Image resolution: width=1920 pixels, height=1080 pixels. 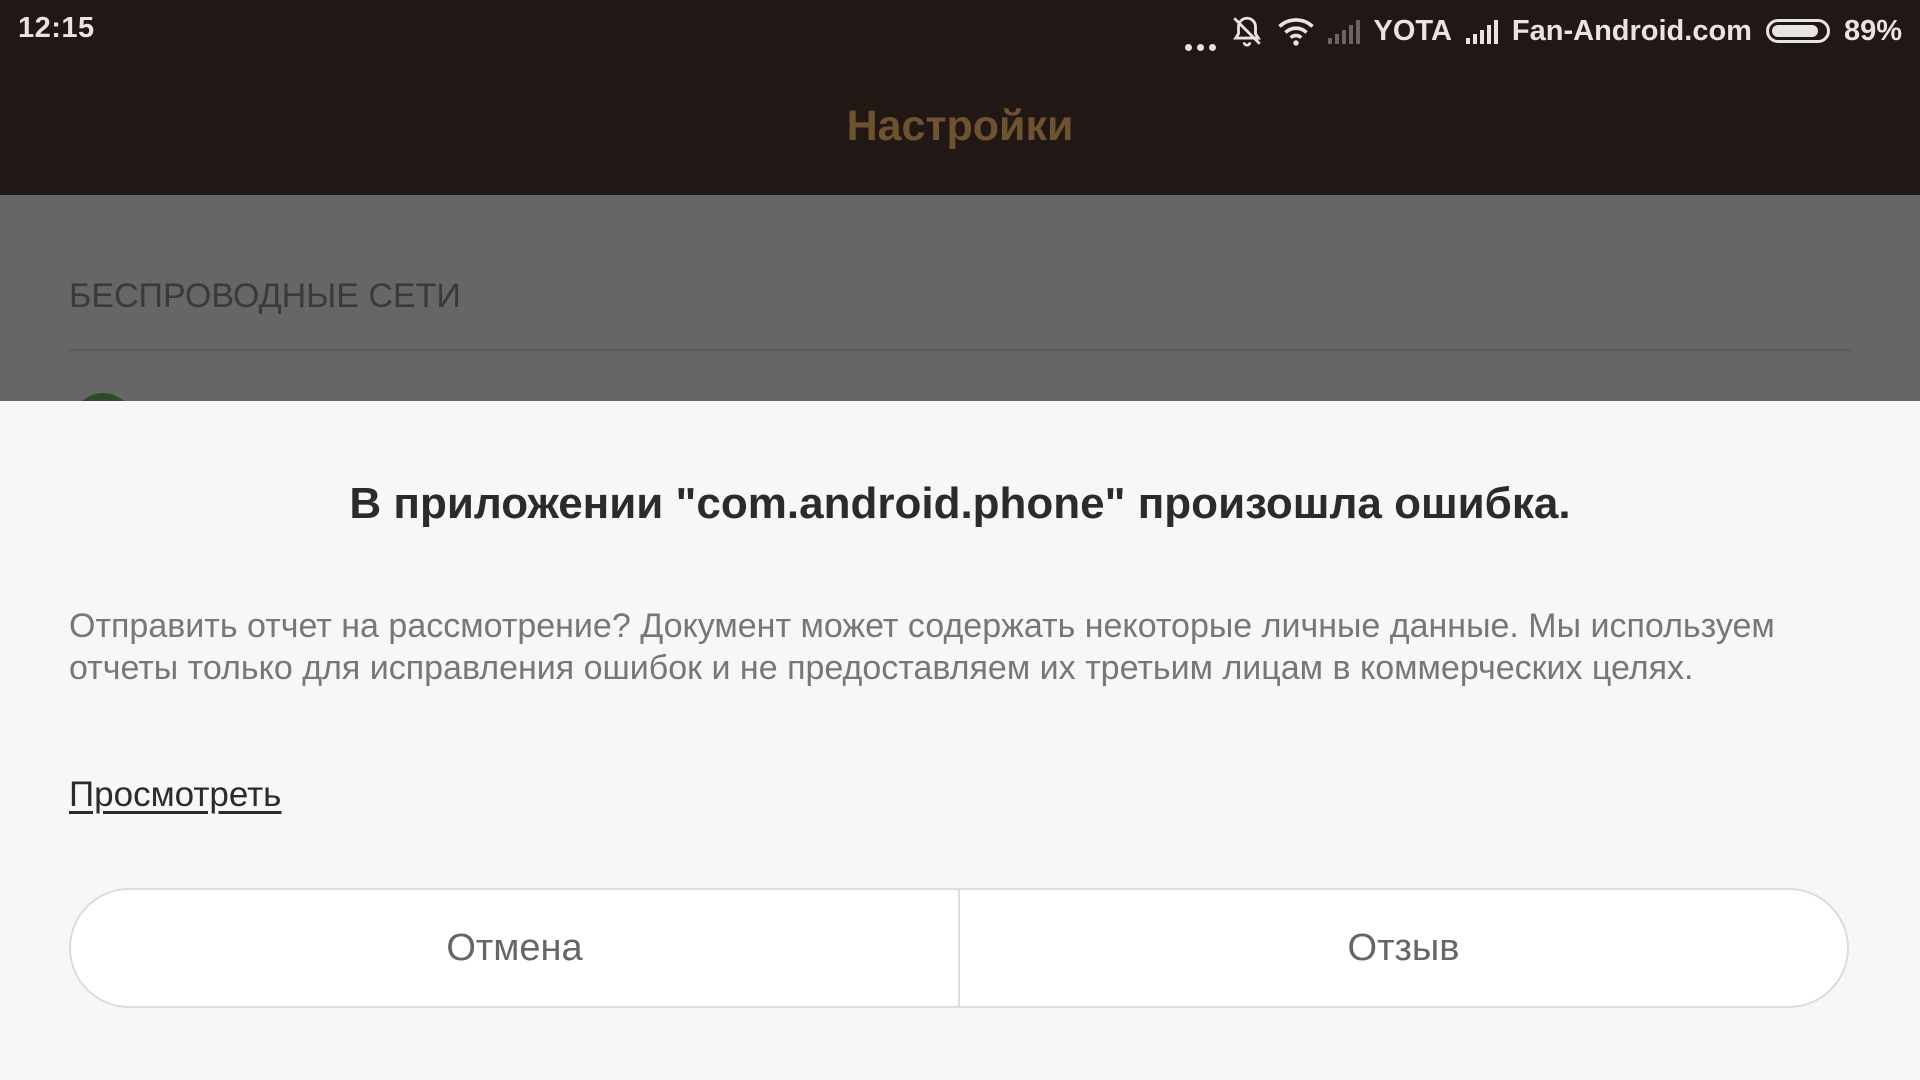 What do you see at coordinates (56, 28) in the screenshot?
I see `status-time: 12:15` at bounding box center [56, 28].